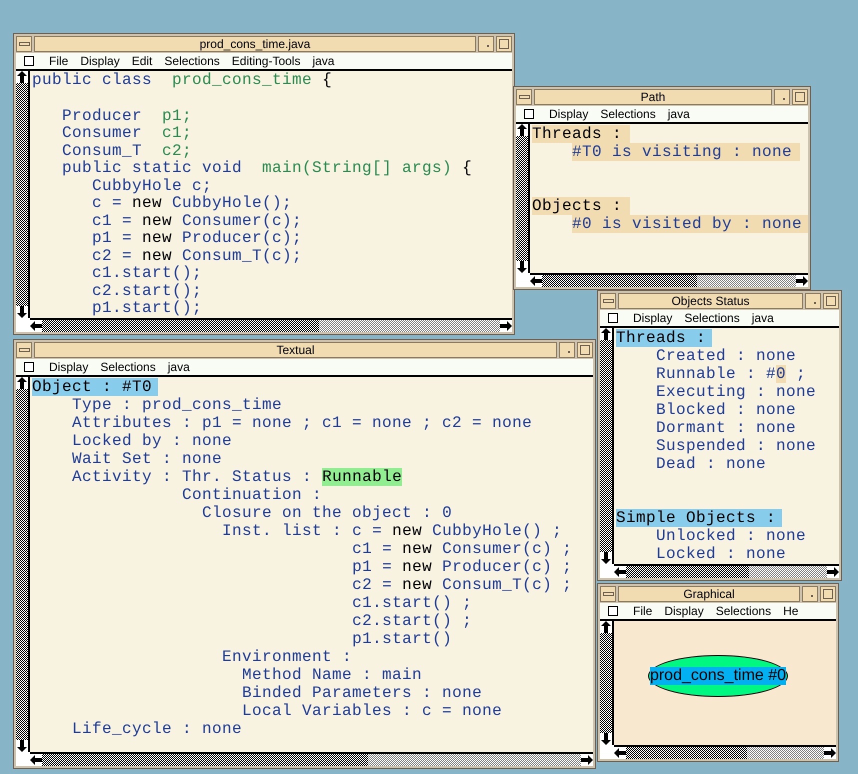 The height and width of the screenshot is (774, 858). Describe the element at coordinates (327, 513) in the screenshot. I see `text-line: Closure on the object : 0` at that location.